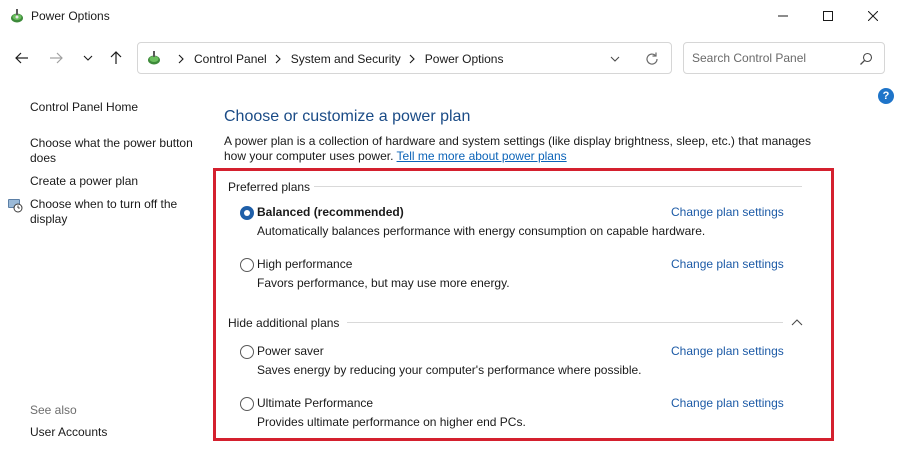  I want to click on breadcrumb-control-panel: Control Panel, so click(230, 59).